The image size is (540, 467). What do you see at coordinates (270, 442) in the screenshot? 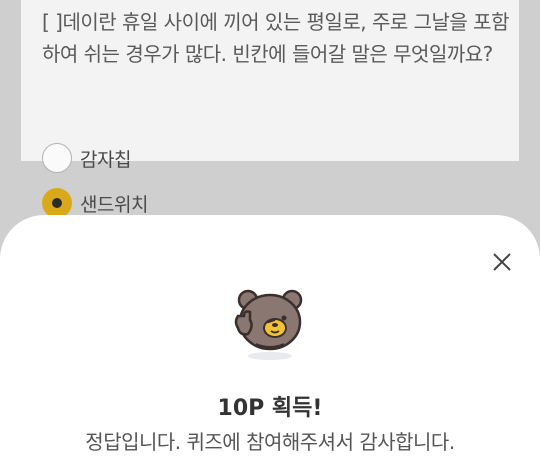
I see `reward-message: 정답입니다. 퀴즈에 참여해주셔서 감사합니다.` at bounding box center [270, 442].